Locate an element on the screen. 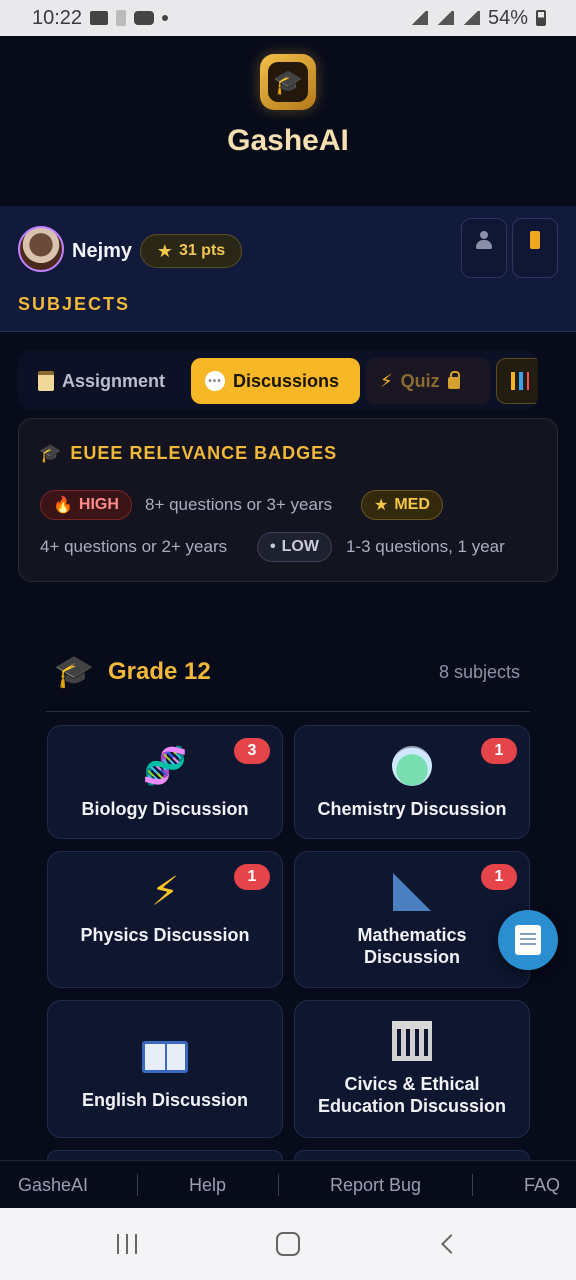 The image size is (576, 1280). subject-title: English Discussion is located at coordinates (165, 1100).